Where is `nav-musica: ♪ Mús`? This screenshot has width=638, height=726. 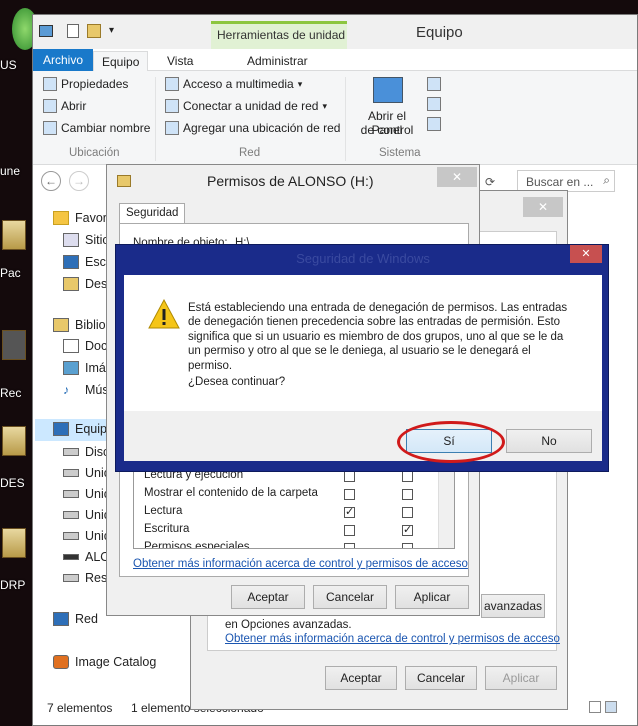
nav-musica: ♪ Mús is located at coordinates (86, 390).